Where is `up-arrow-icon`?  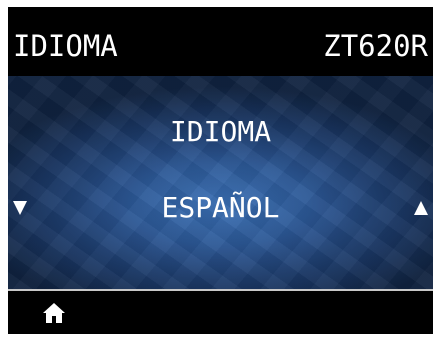 up-arrow-icon is located at coordinates (421, 208).